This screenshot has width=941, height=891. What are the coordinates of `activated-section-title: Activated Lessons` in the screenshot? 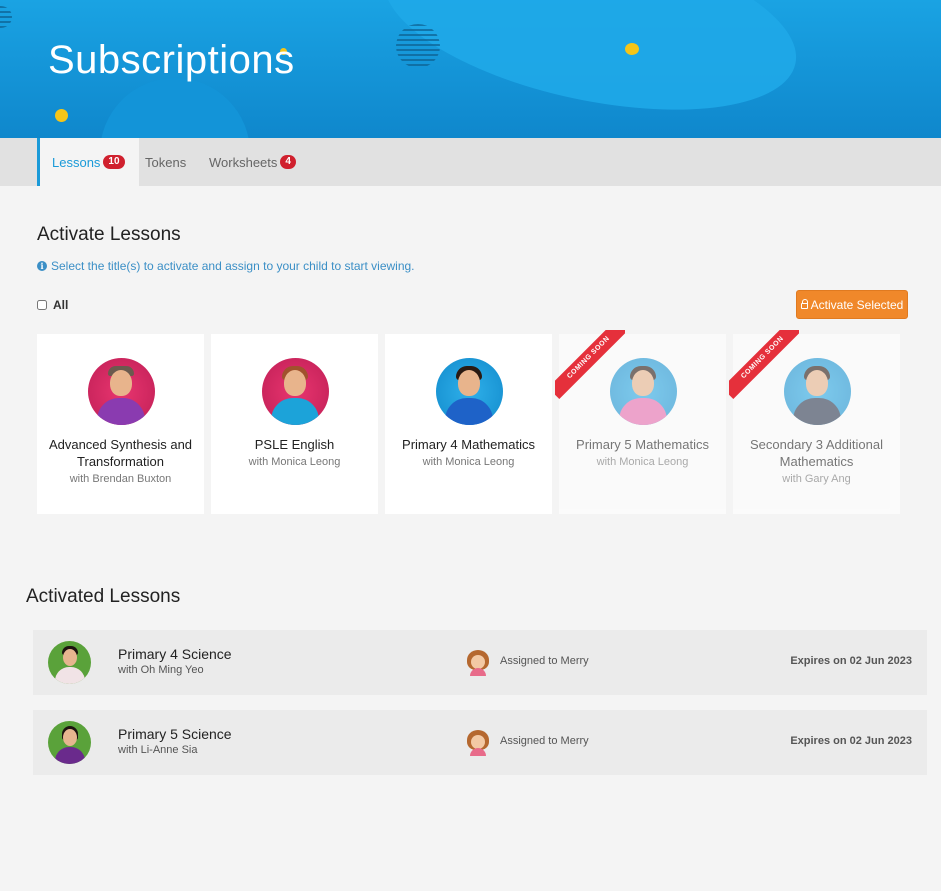 It's located at (103, 596).